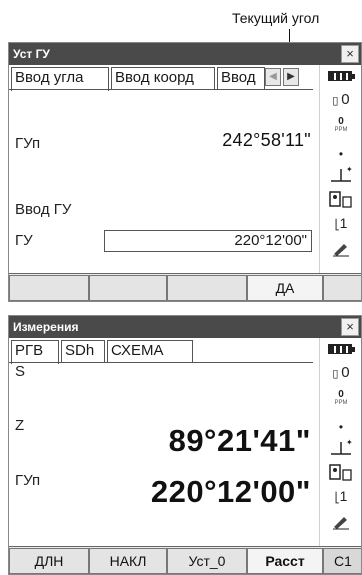 The width and height of the screenshot is (362, 575). What do you see at coordinates (230, 491) in the screenshot?
I see `hz-right-value: 220°12'00"` at bounding box center [230, 491].